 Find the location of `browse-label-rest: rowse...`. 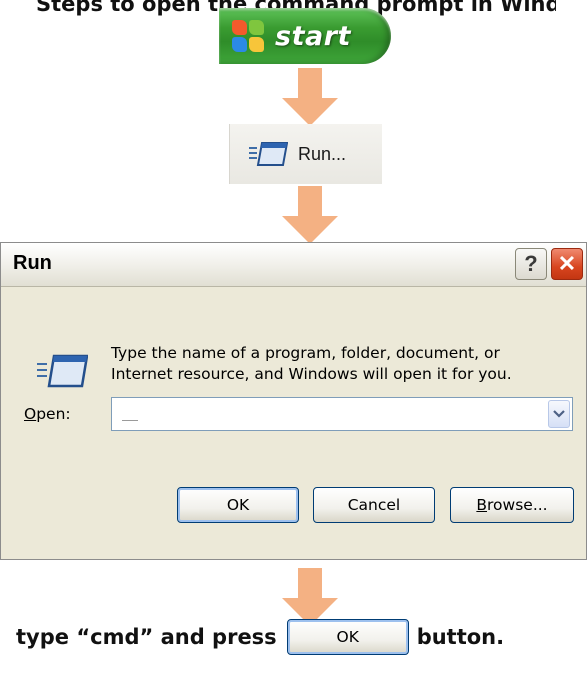

browse-label-rest: rowse... is located at coordinates (517, 505).